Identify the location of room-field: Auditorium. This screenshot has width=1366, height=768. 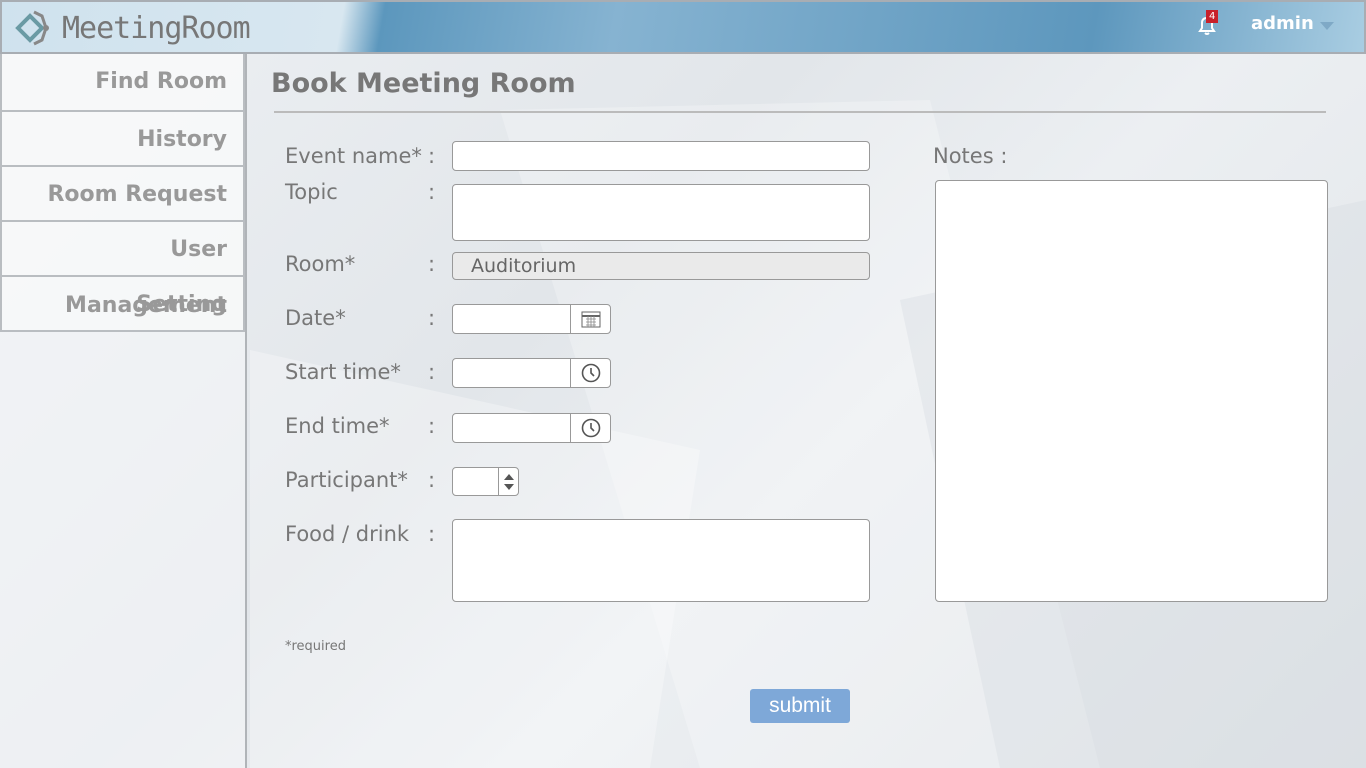
(661, 266).